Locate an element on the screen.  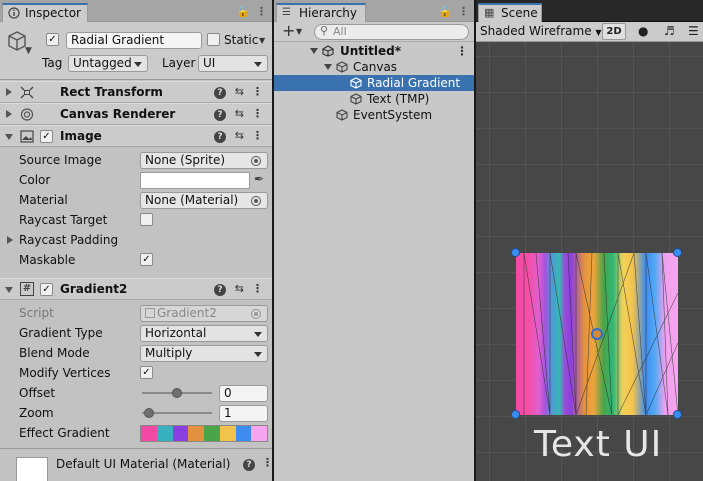
canvas-renderer-icon is located at coordinates (27, 114).